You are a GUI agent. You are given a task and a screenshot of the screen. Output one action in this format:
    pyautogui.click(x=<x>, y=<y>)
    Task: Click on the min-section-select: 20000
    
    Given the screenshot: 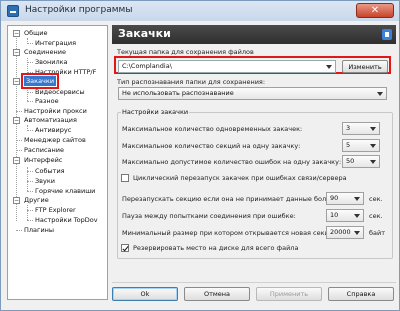 What is the action you would take?
    pyautogui.click(x=345, y=232)
    